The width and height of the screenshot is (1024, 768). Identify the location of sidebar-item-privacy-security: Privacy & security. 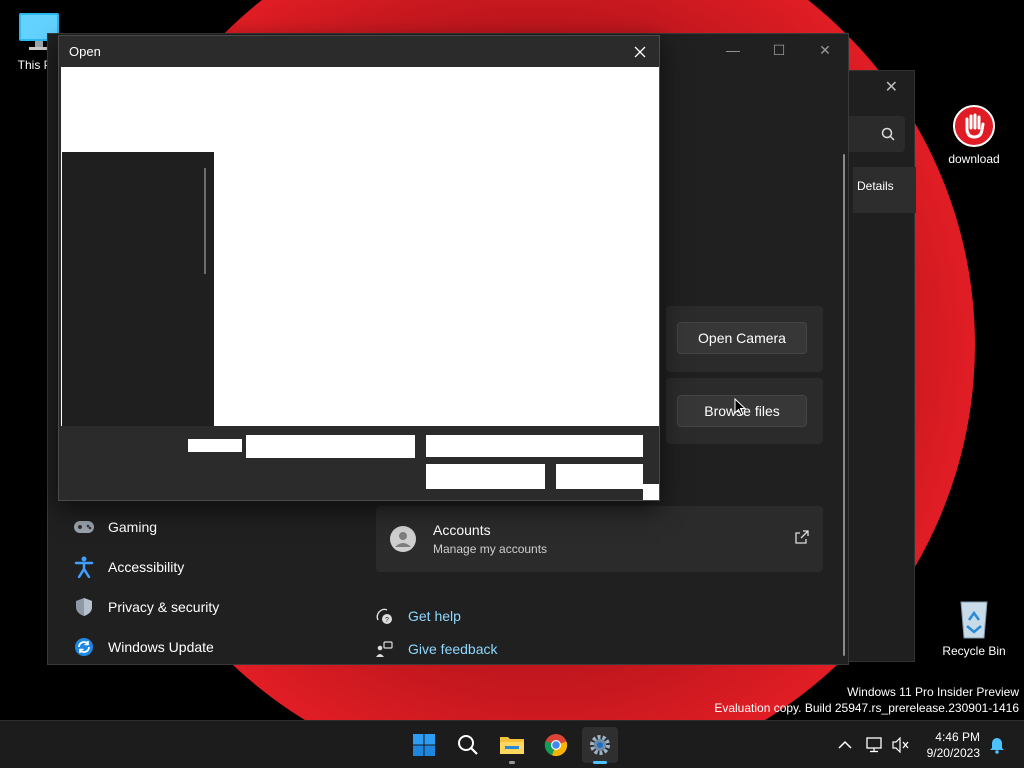
(222, 607).